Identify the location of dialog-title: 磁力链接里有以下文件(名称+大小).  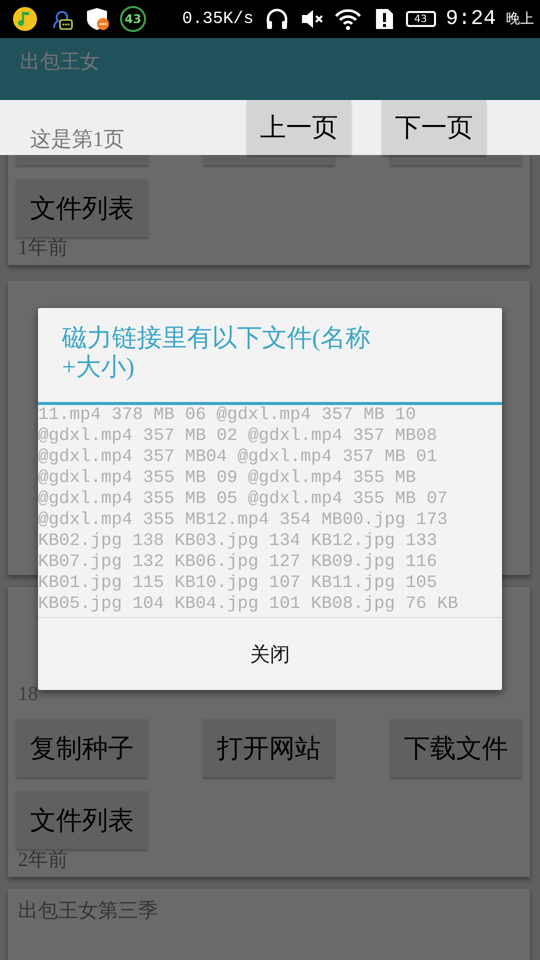
(270, 356).